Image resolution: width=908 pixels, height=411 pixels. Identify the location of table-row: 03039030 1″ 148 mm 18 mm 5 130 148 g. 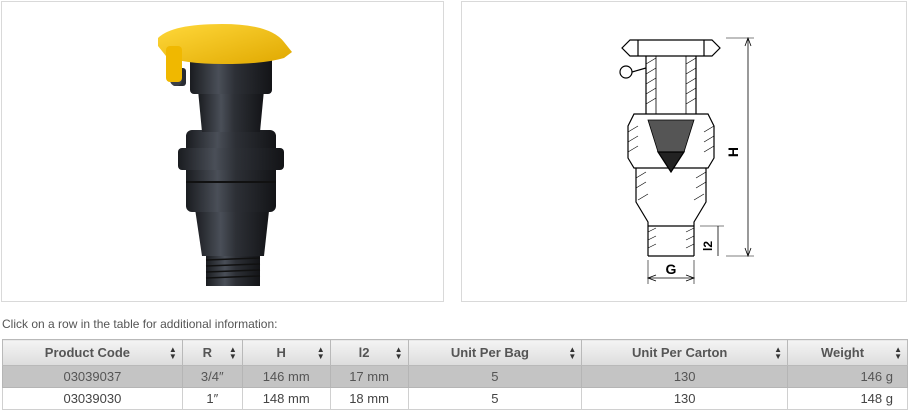
(455, 398).